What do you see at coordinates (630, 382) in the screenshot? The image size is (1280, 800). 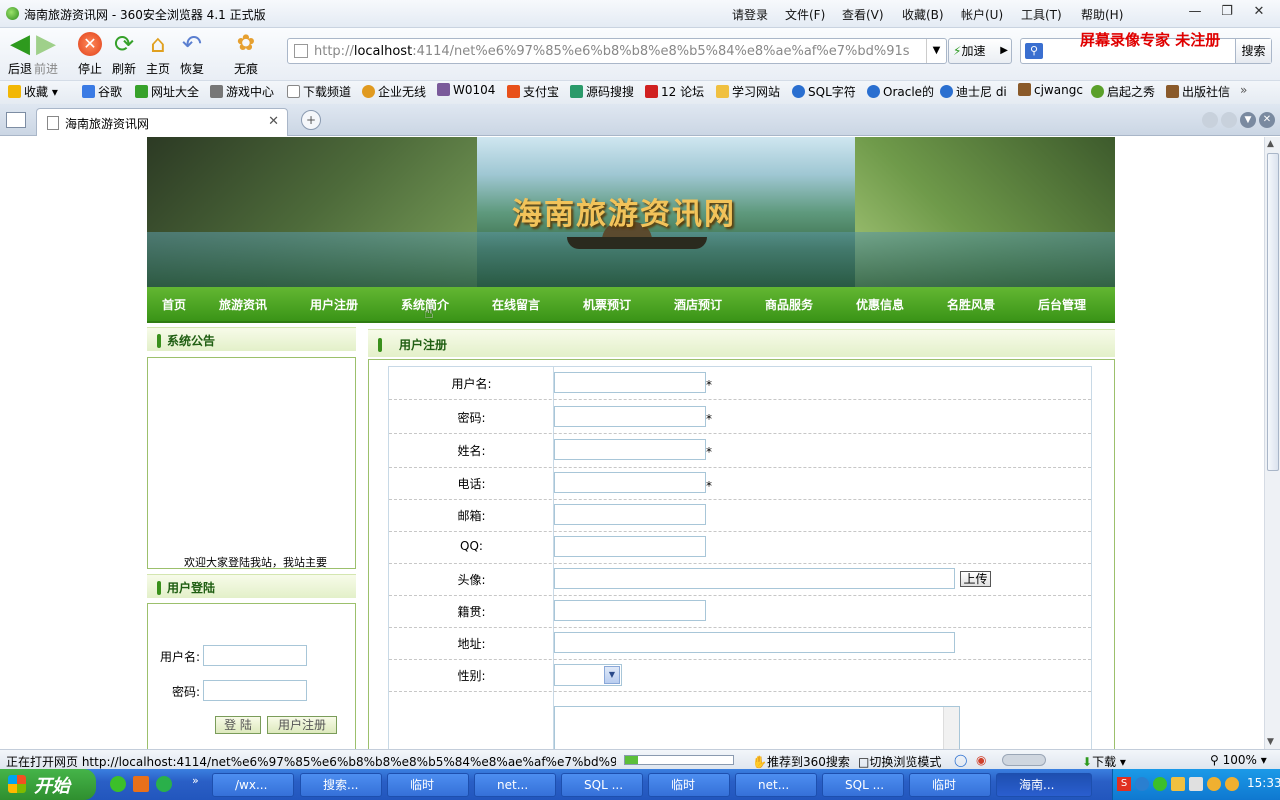 I see `username-input` at bounding box center [630, 382].